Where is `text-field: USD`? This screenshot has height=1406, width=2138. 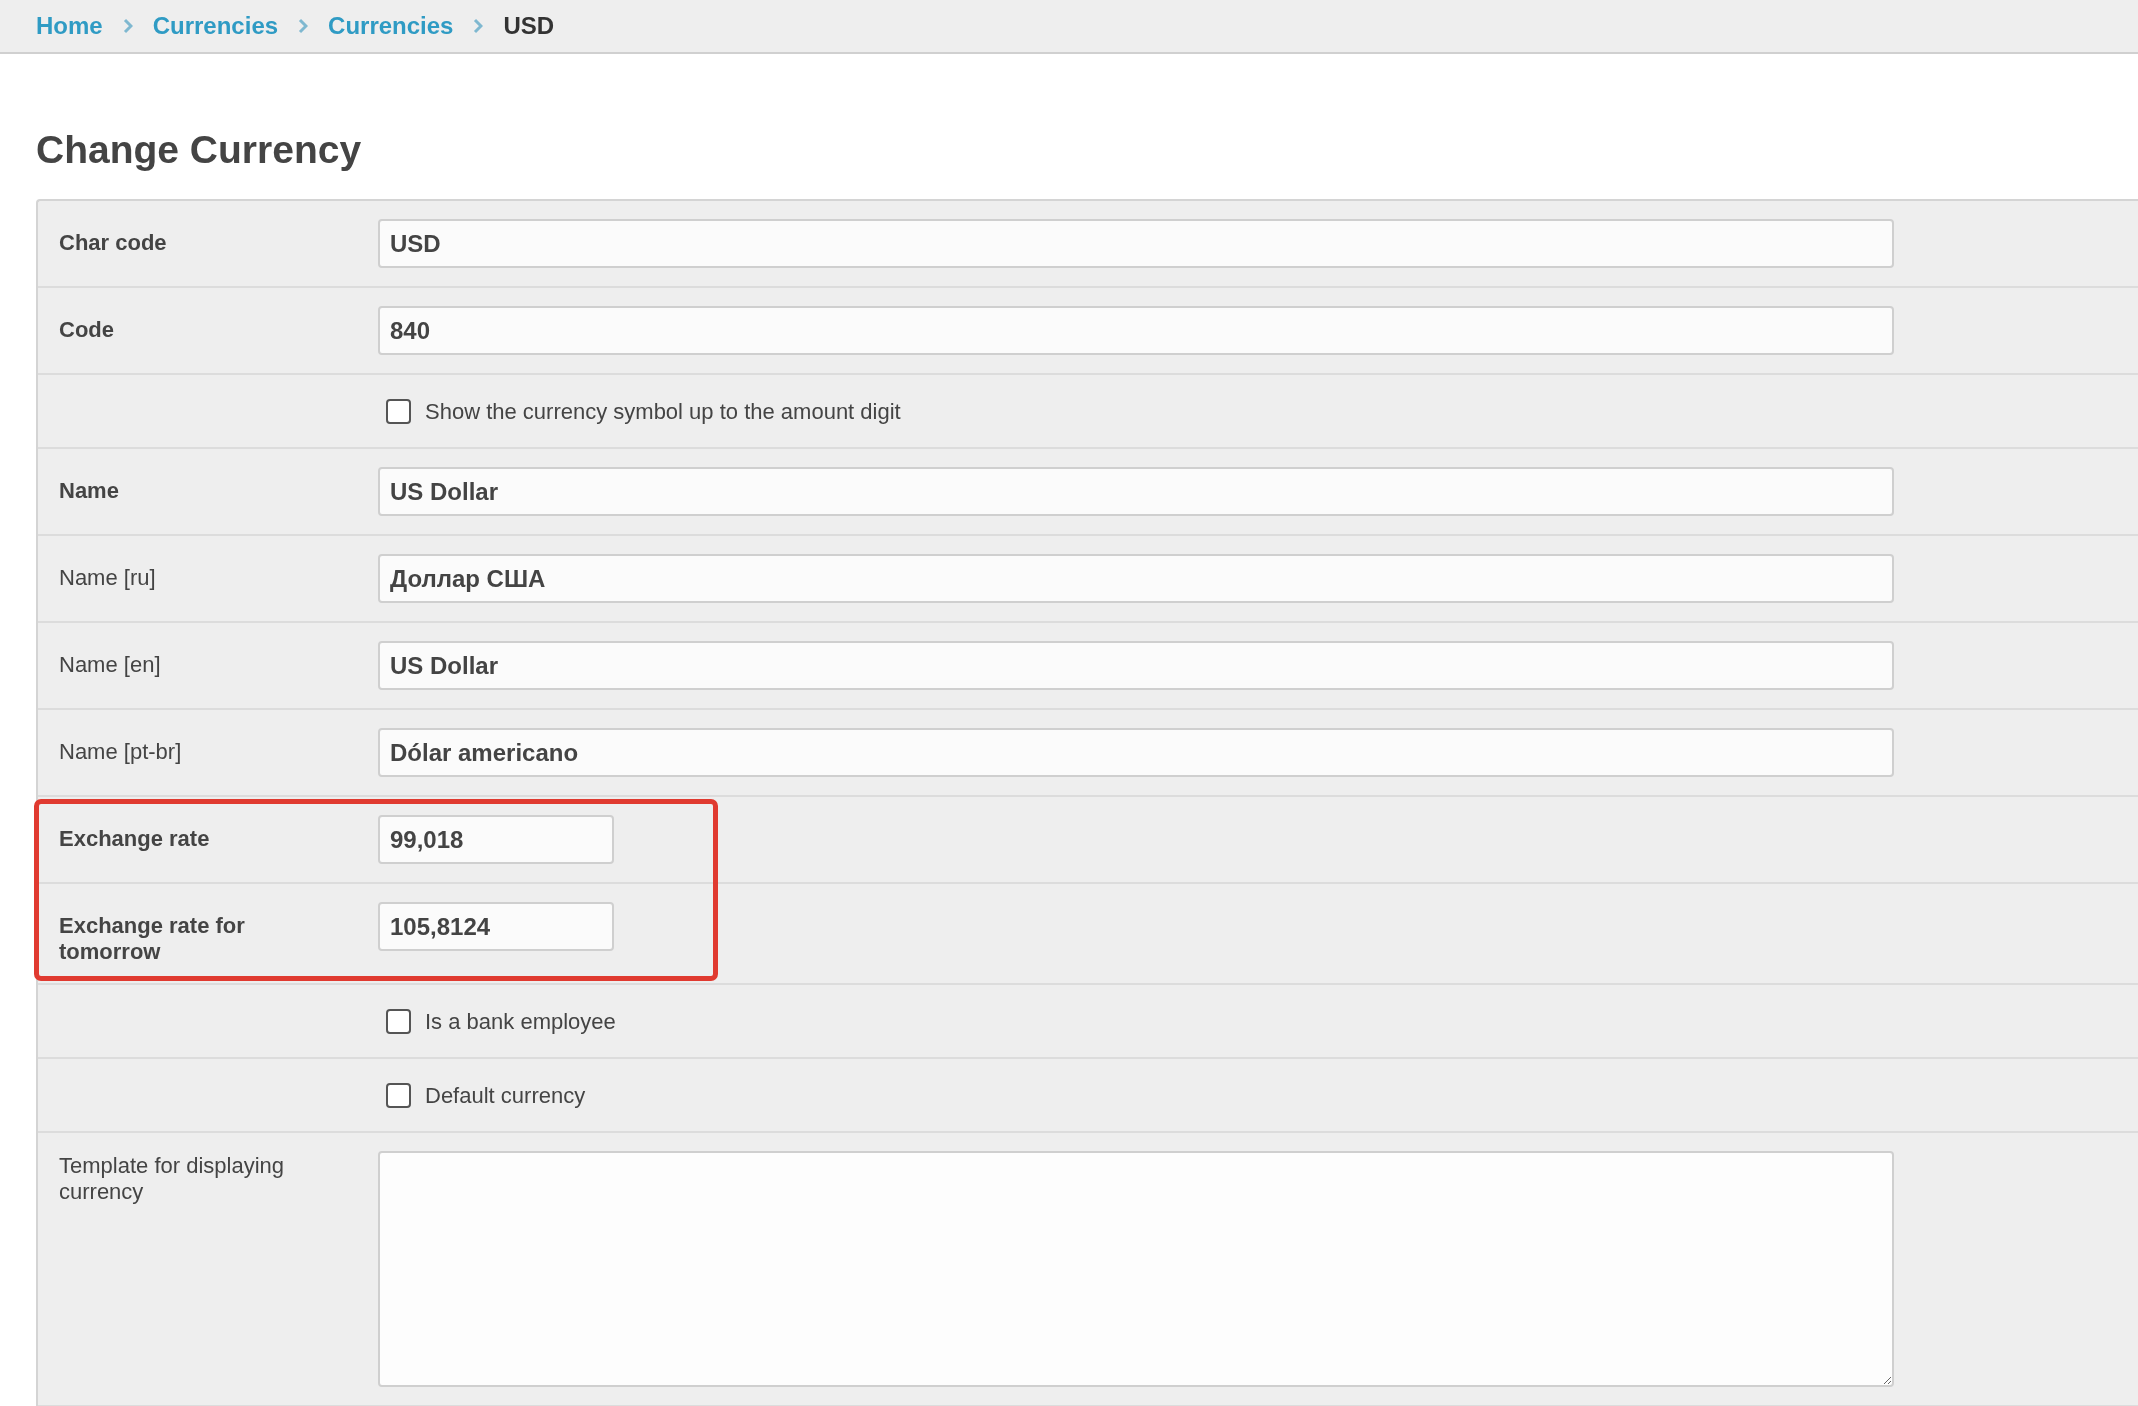 text-field: USD is located at coordinates (1136, 243).